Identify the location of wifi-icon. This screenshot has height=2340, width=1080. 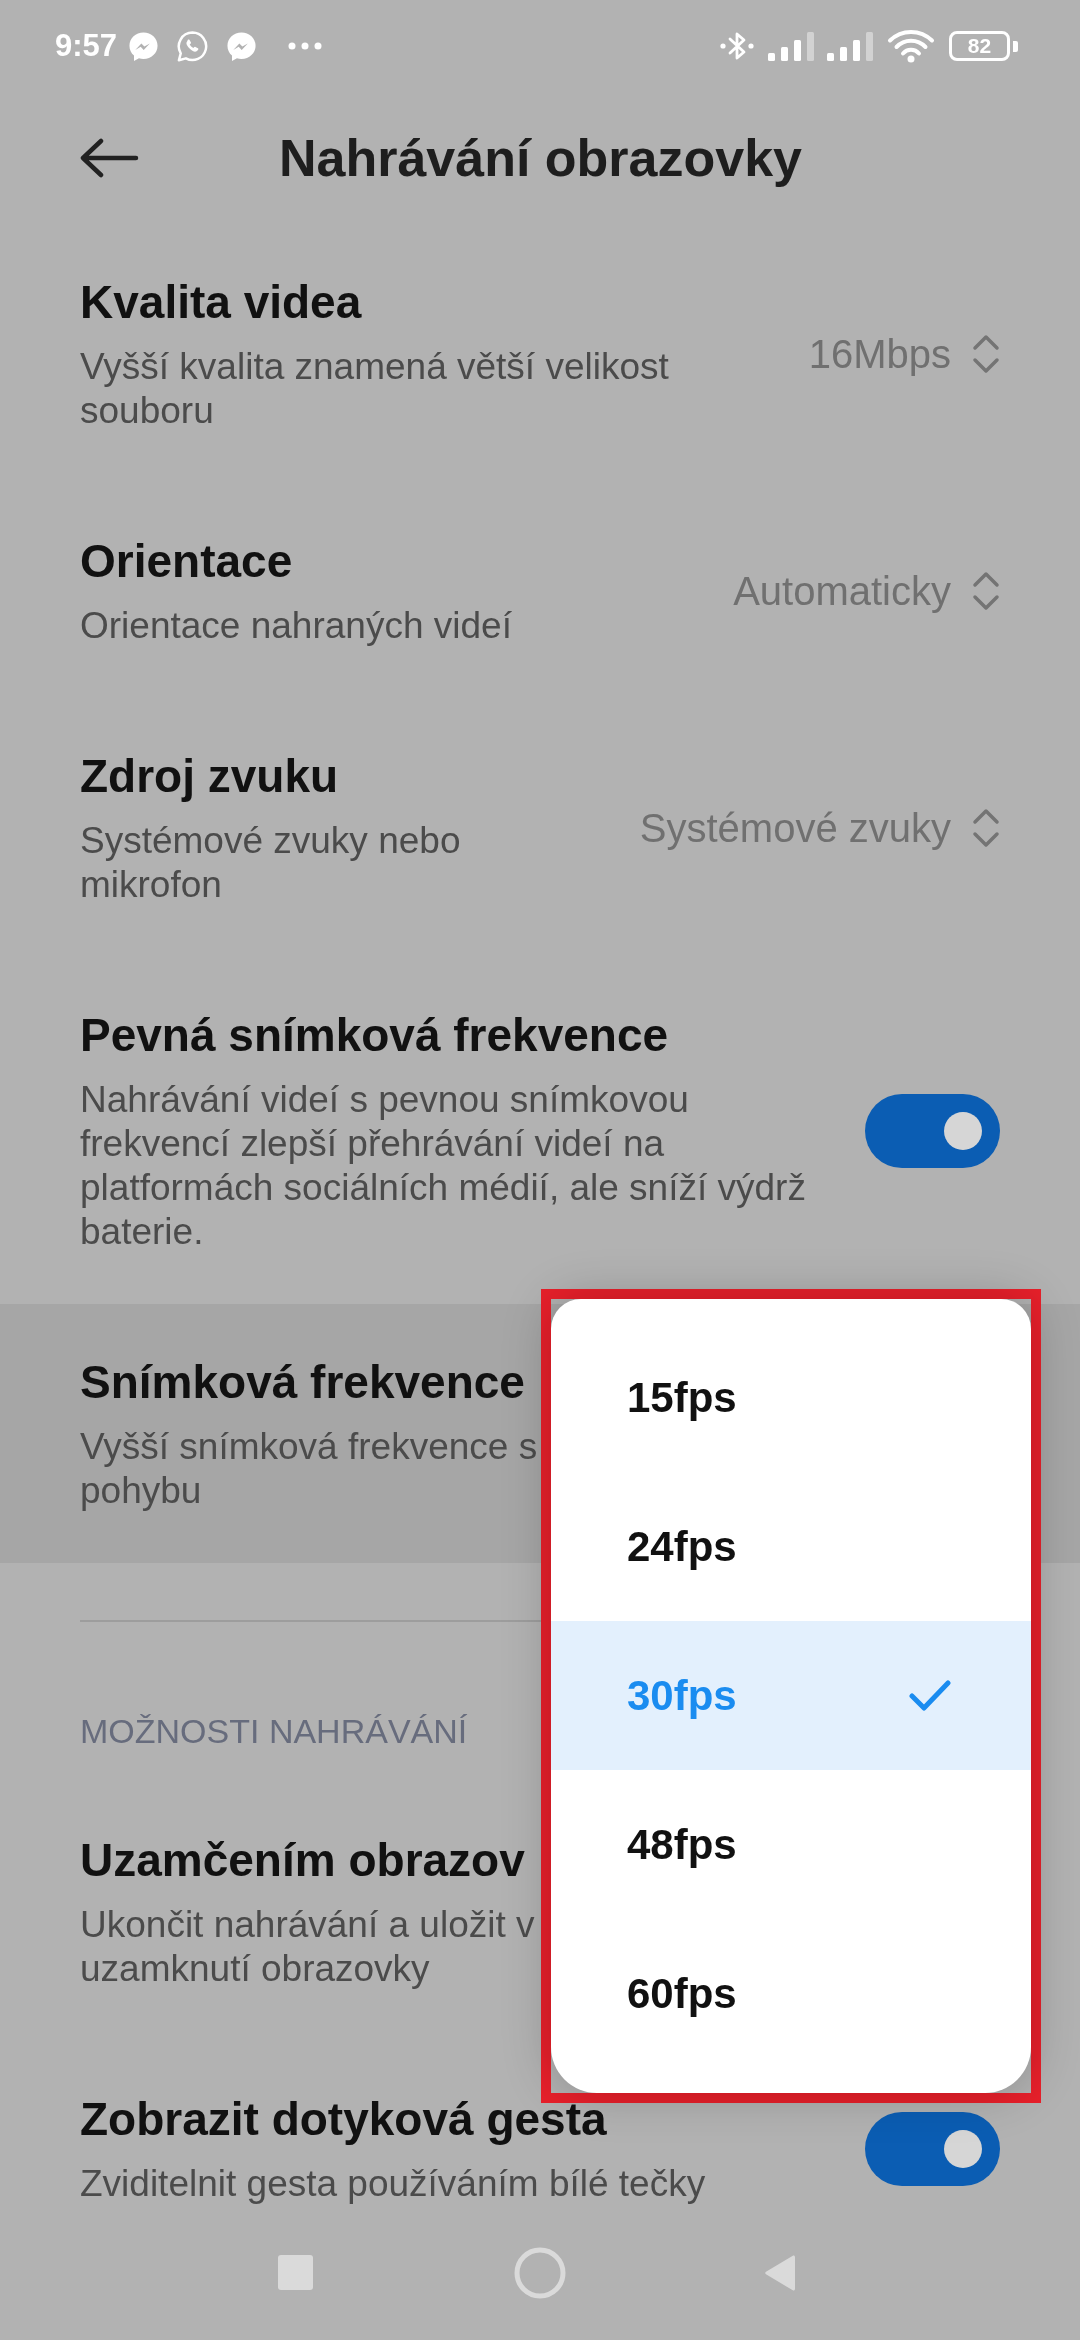
(911, 46).